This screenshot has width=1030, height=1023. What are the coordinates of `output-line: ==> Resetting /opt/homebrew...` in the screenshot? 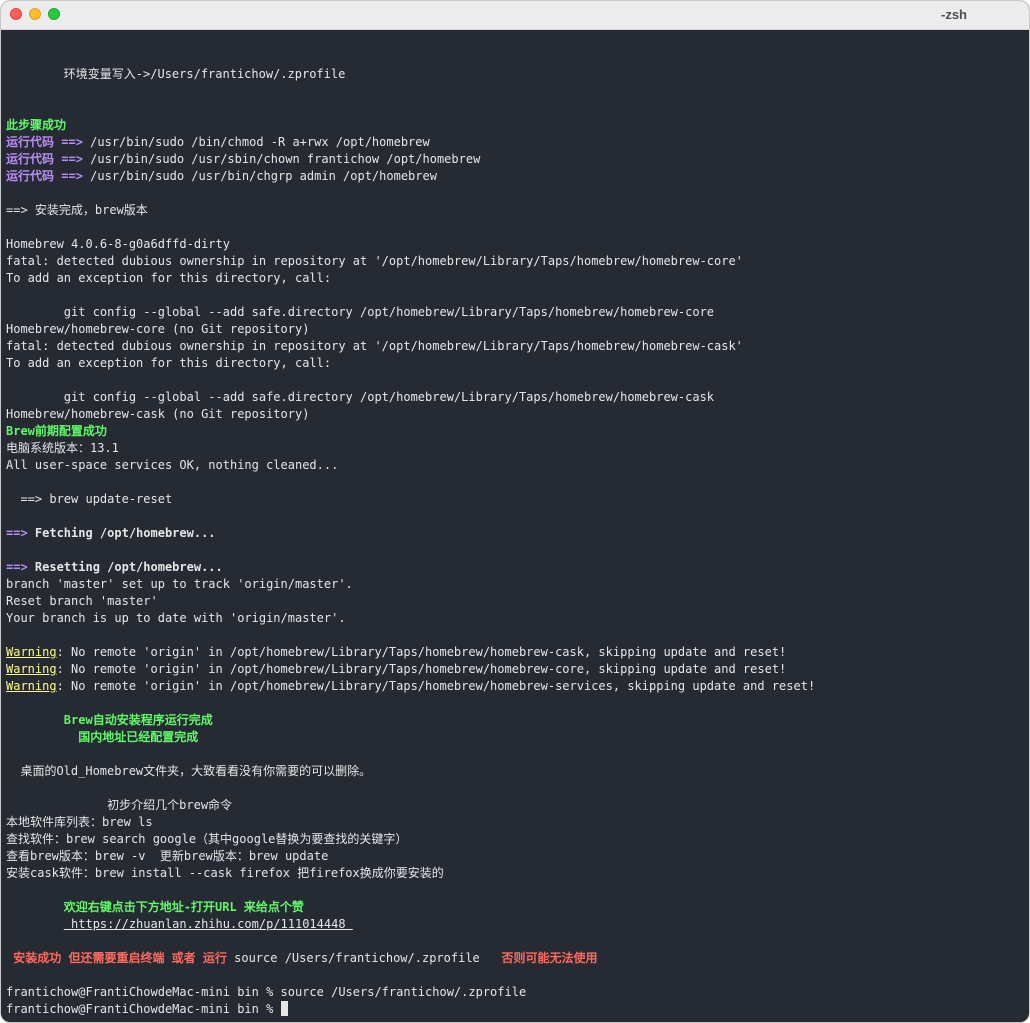 It's located at (114, 567).